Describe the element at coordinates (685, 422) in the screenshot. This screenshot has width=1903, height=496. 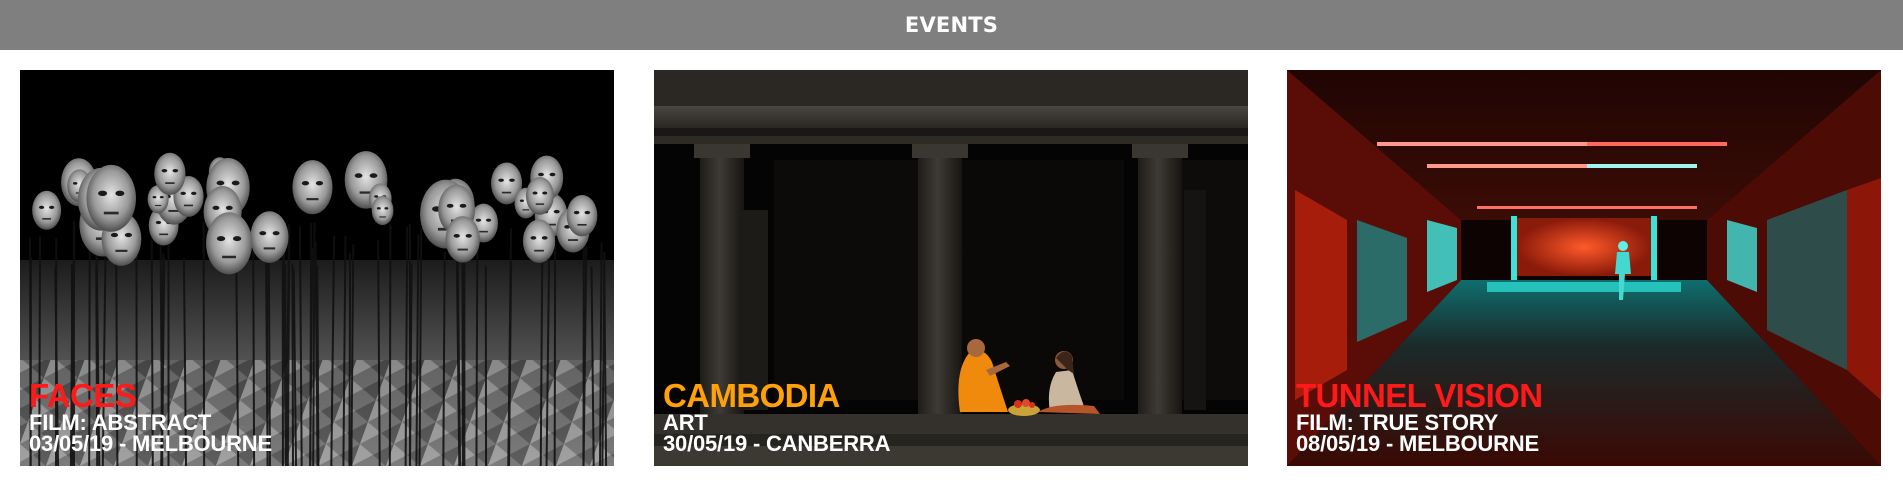
I see `event-category: ART` at that location.